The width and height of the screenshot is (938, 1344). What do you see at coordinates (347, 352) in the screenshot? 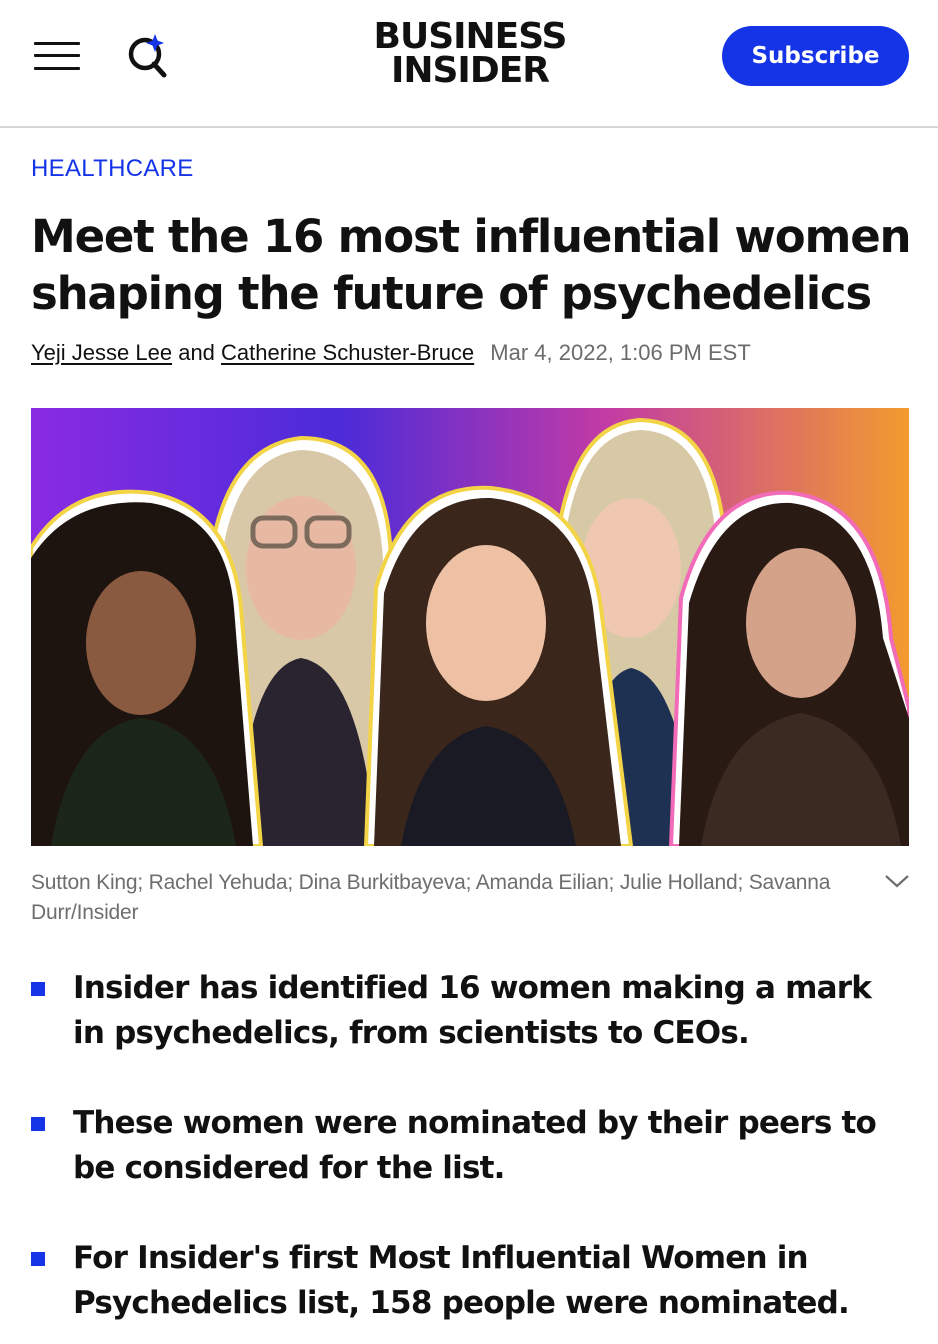
I see `author-link-2: Catherine Schuster-Bruce` at bounding box center [347, 352].